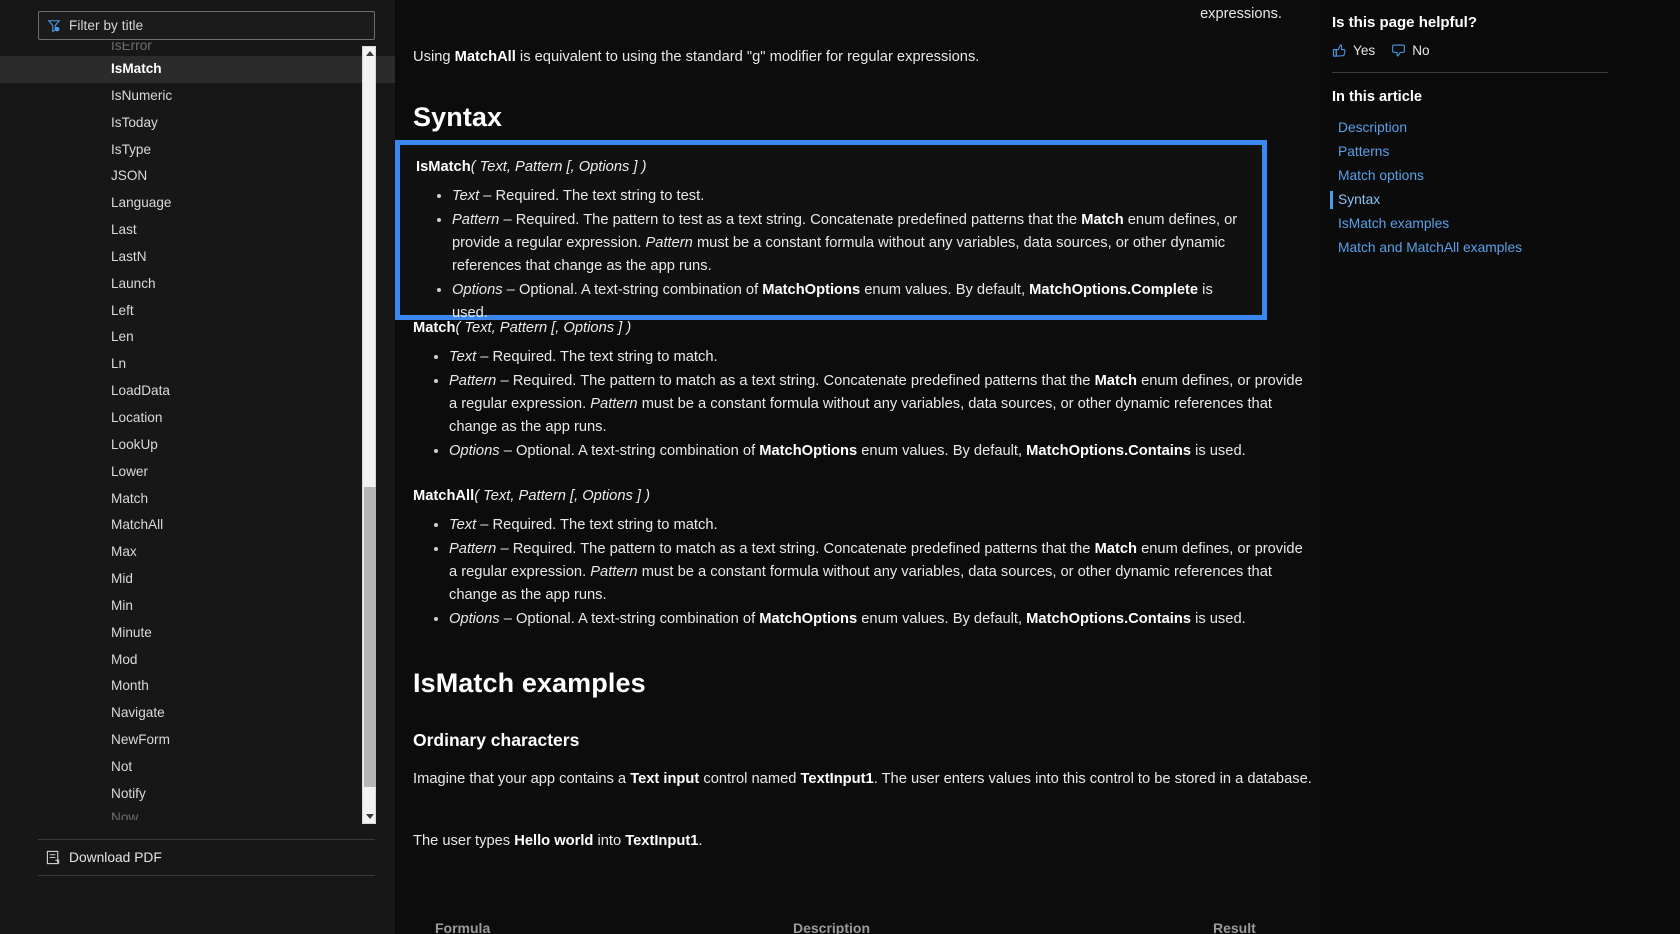  I want to click on sidebar-item-left: Left, so click(197, 311).